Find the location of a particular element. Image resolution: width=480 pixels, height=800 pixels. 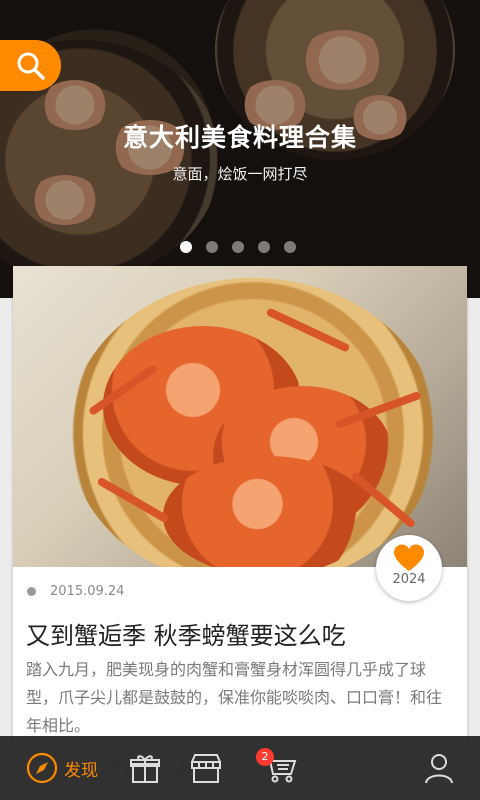

search-button is located at coordinates (30, 65).